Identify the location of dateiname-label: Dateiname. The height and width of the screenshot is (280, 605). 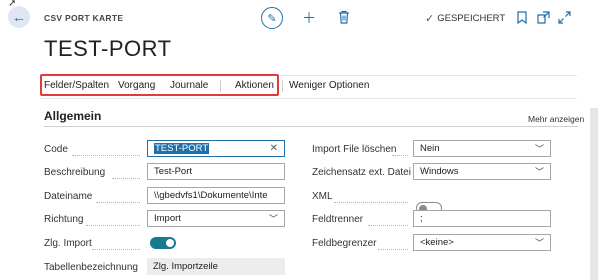
(68, 196).